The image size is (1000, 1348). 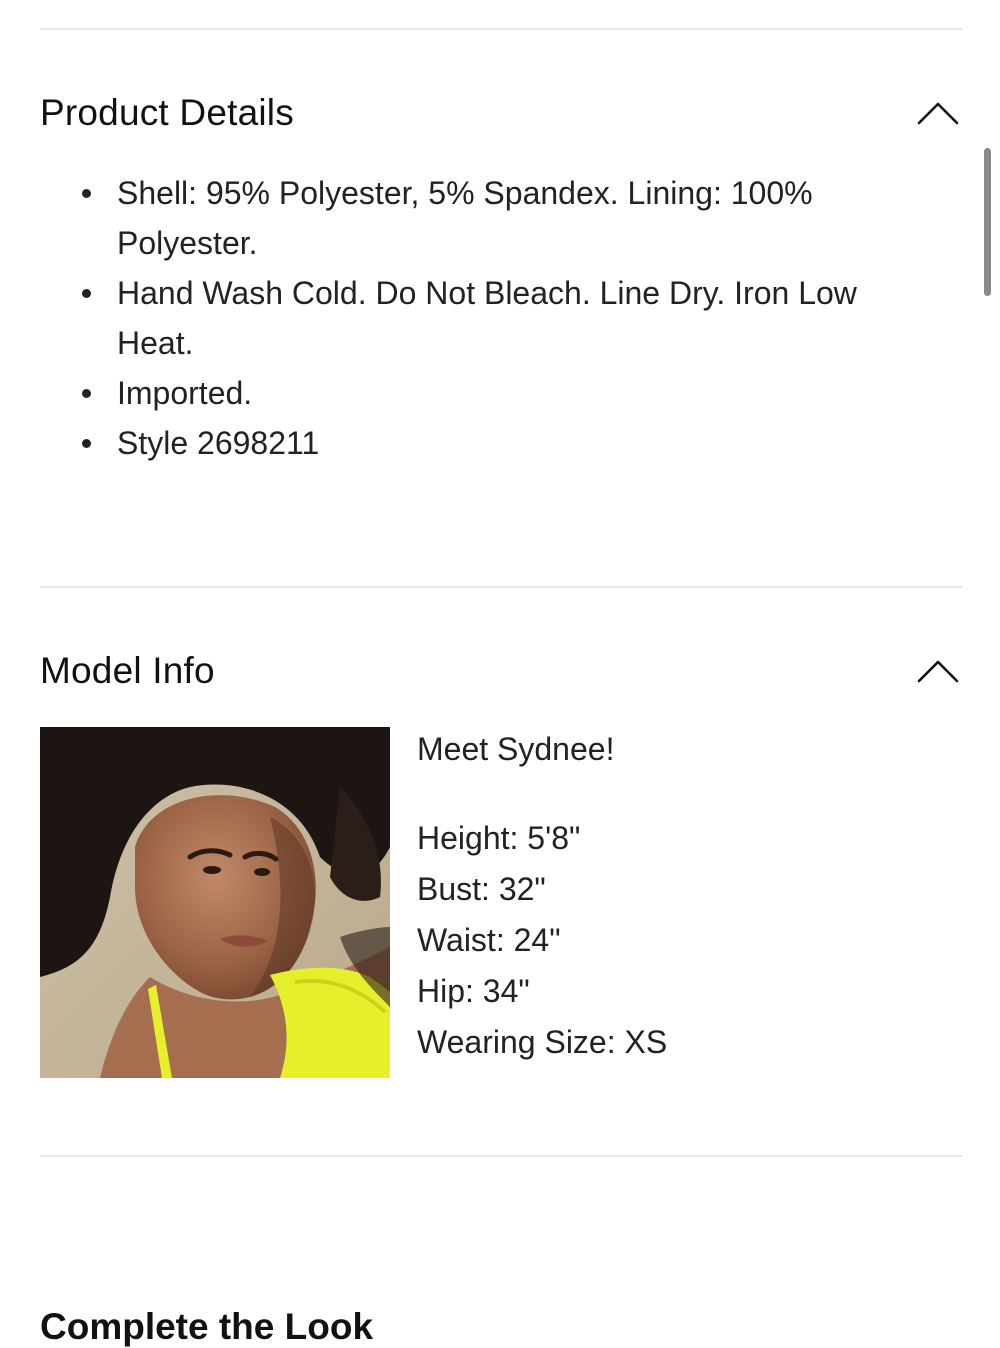 I want to click on list-item-text: Style 2698211, so click(x=218, y=443).